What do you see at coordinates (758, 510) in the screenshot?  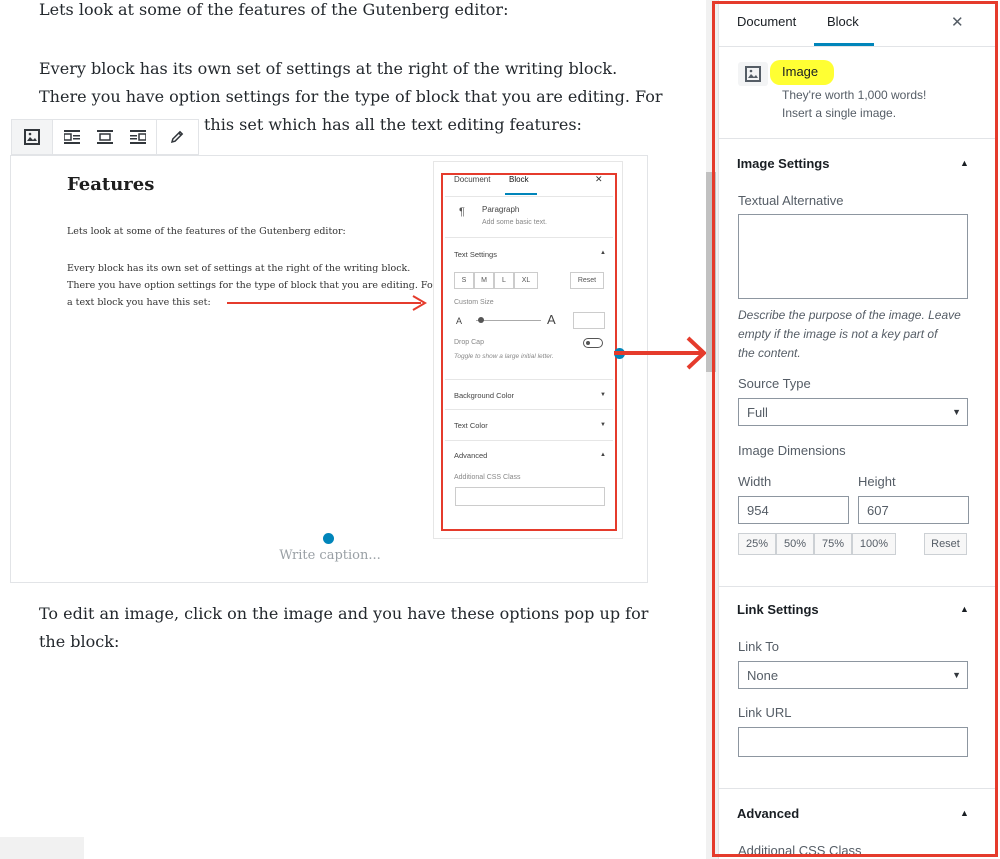 I see `width-value: 954` at bounding box center [758, 510].